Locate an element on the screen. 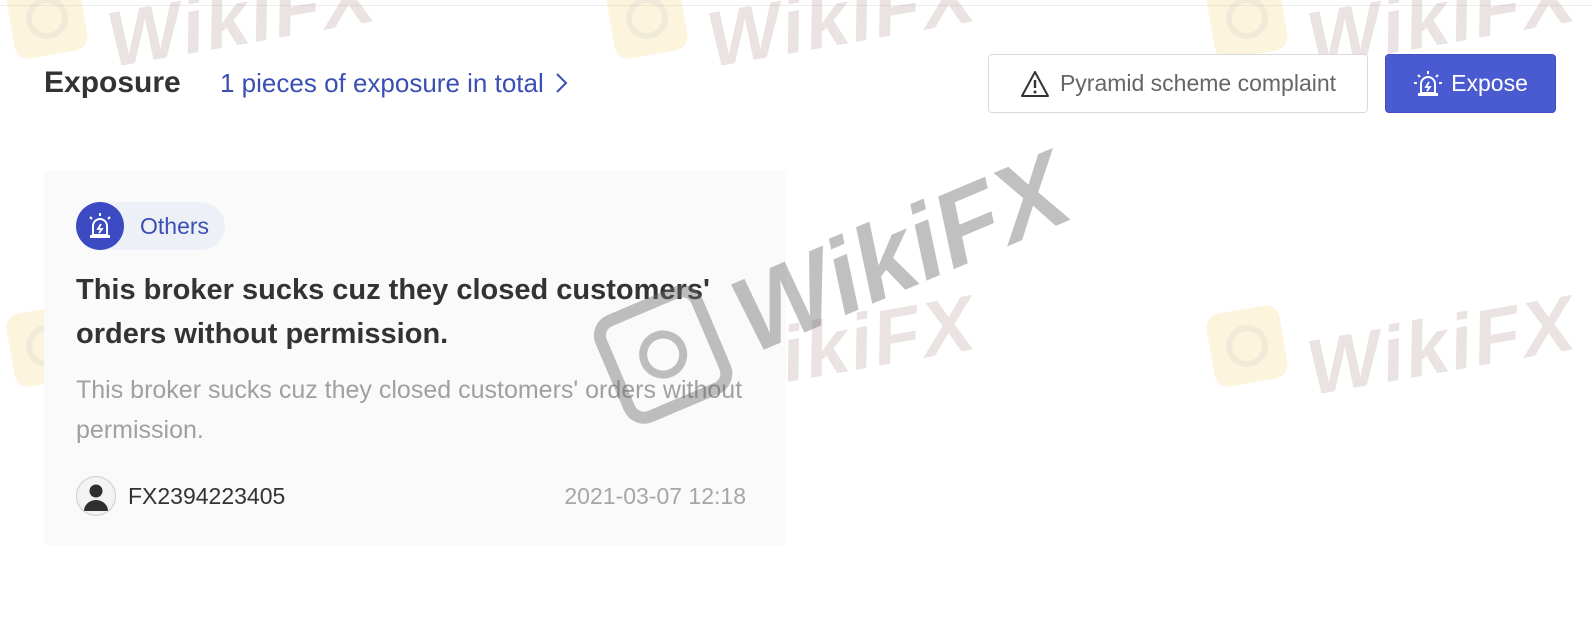  pyramid-scheme-complaint-button: Pyramid scheme complaint is located at coordinates (1178, 83).